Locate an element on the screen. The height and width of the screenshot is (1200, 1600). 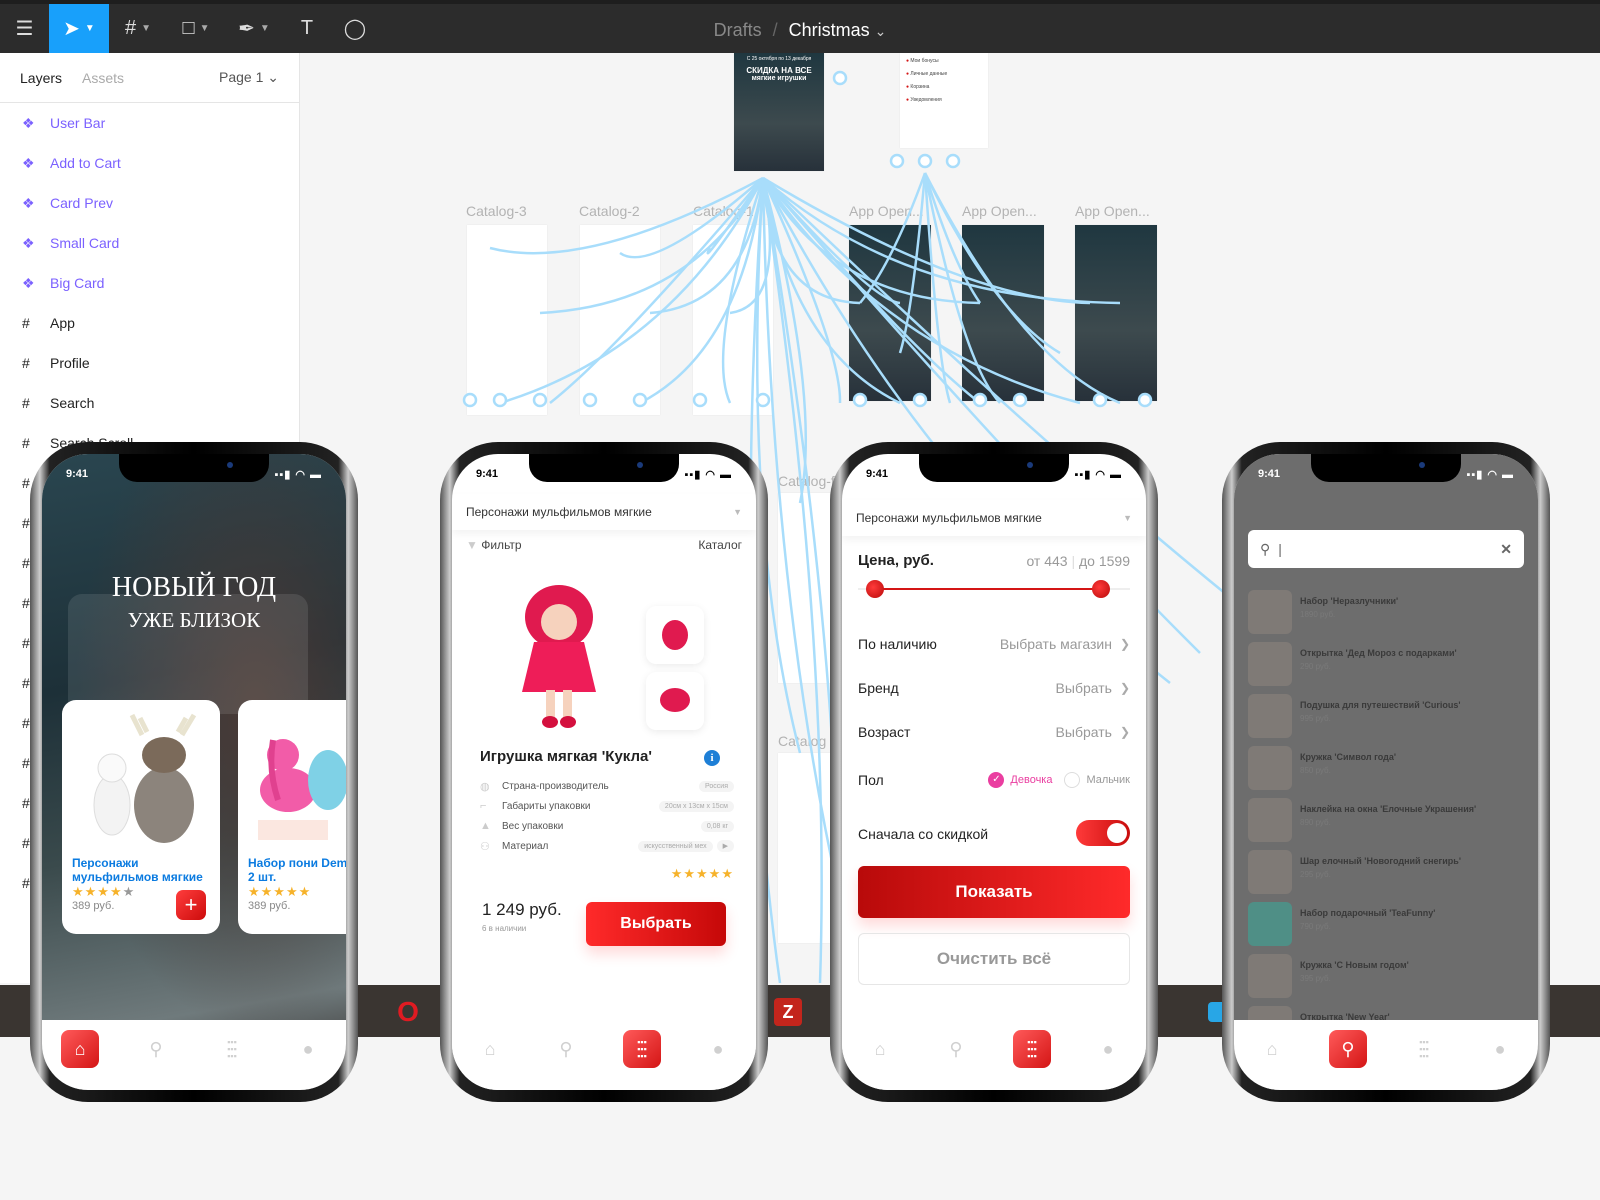
layer-user-bar: ❖ User Bar is located at coordinates (149, 123).